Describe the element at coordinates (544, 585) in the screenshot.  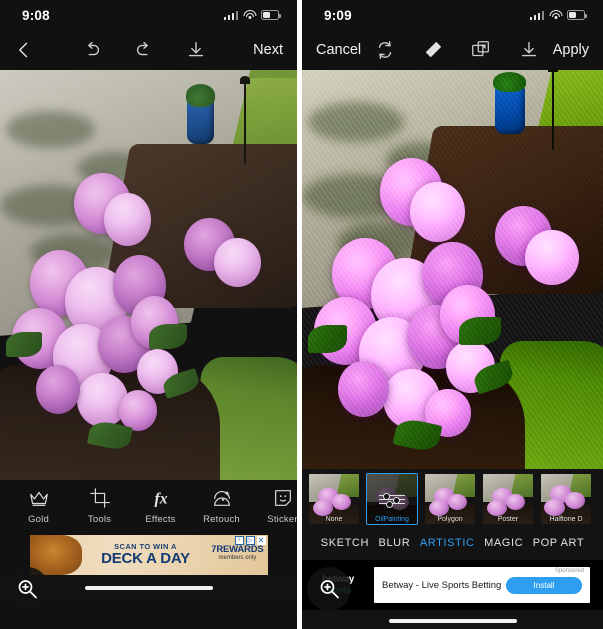
I see `install-button: Install` at that location.